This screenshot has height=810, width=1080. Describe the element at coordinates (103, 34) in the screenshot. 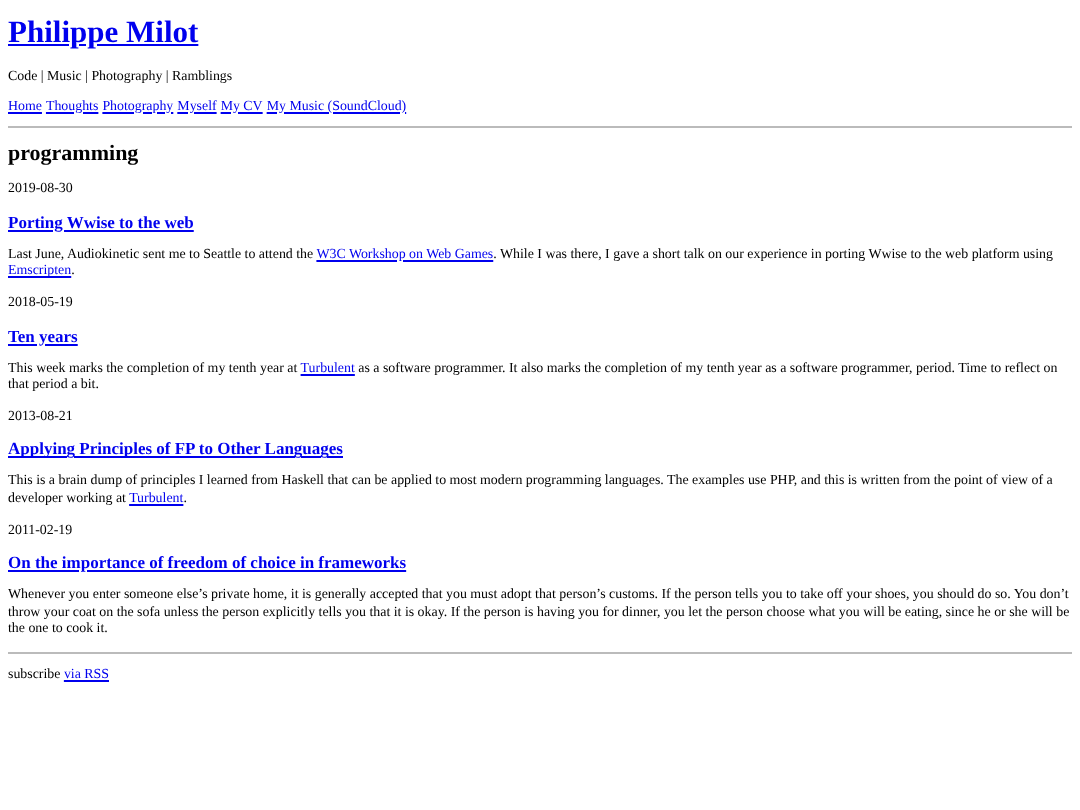

I see `site-title: Philippe Milot` at that location.